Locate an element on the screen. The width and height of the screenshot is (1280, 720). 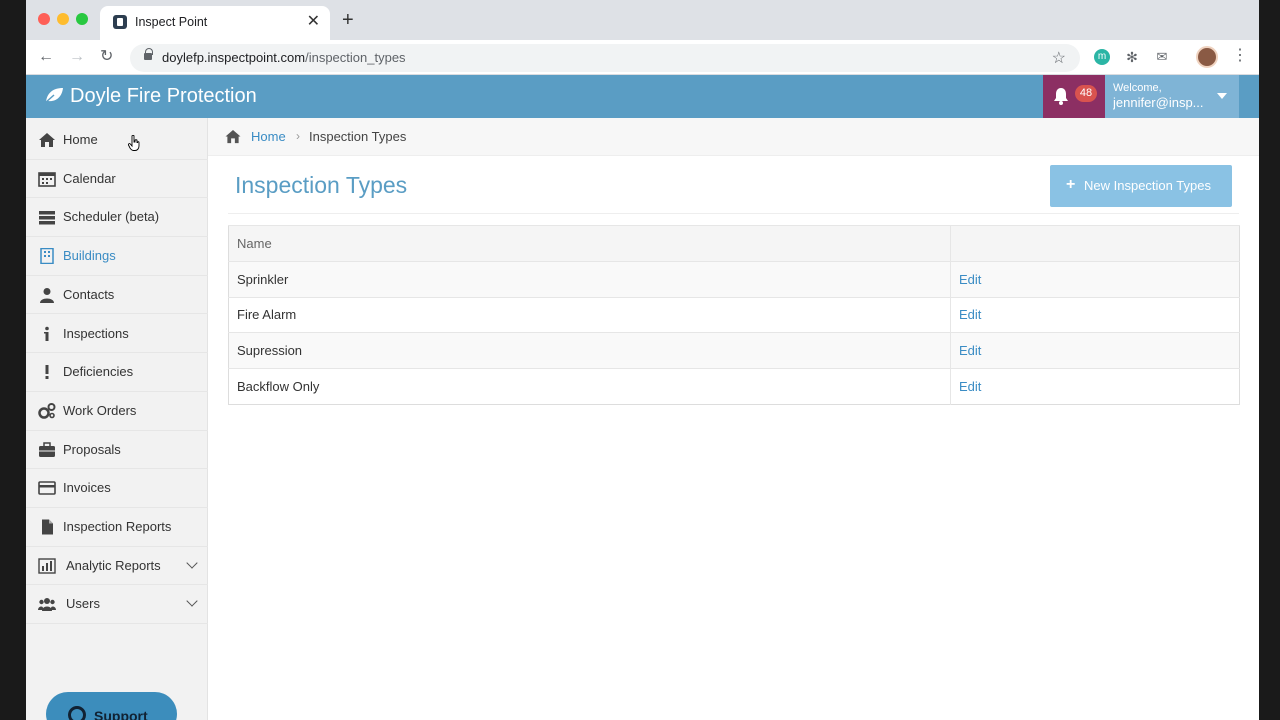
sidebar-item-label: Contacts is located at coordinates (89, 294).